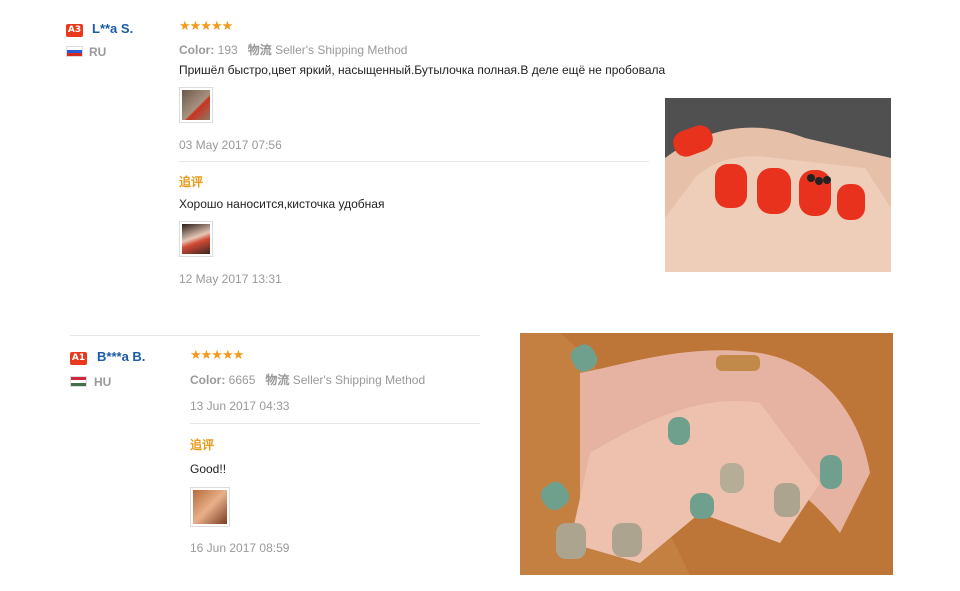  I want to click on reviewer-country: HU, so click(103, 382).